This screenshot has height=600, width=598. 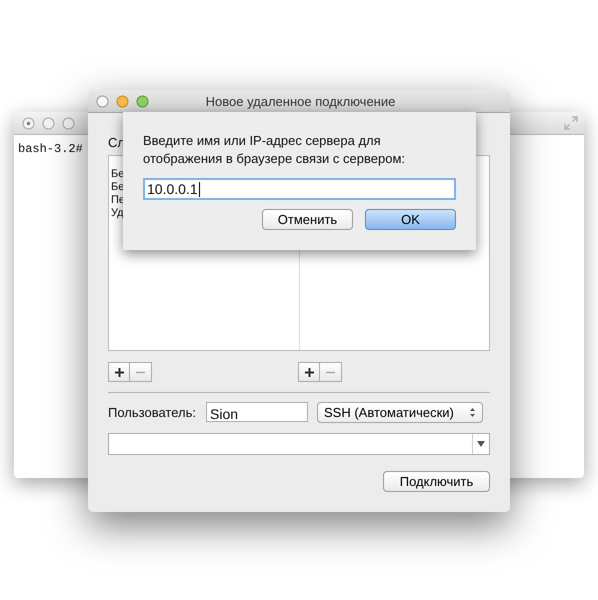 I want to click on server-address-field: 10.0.0.1, so click(x=299, y=189).